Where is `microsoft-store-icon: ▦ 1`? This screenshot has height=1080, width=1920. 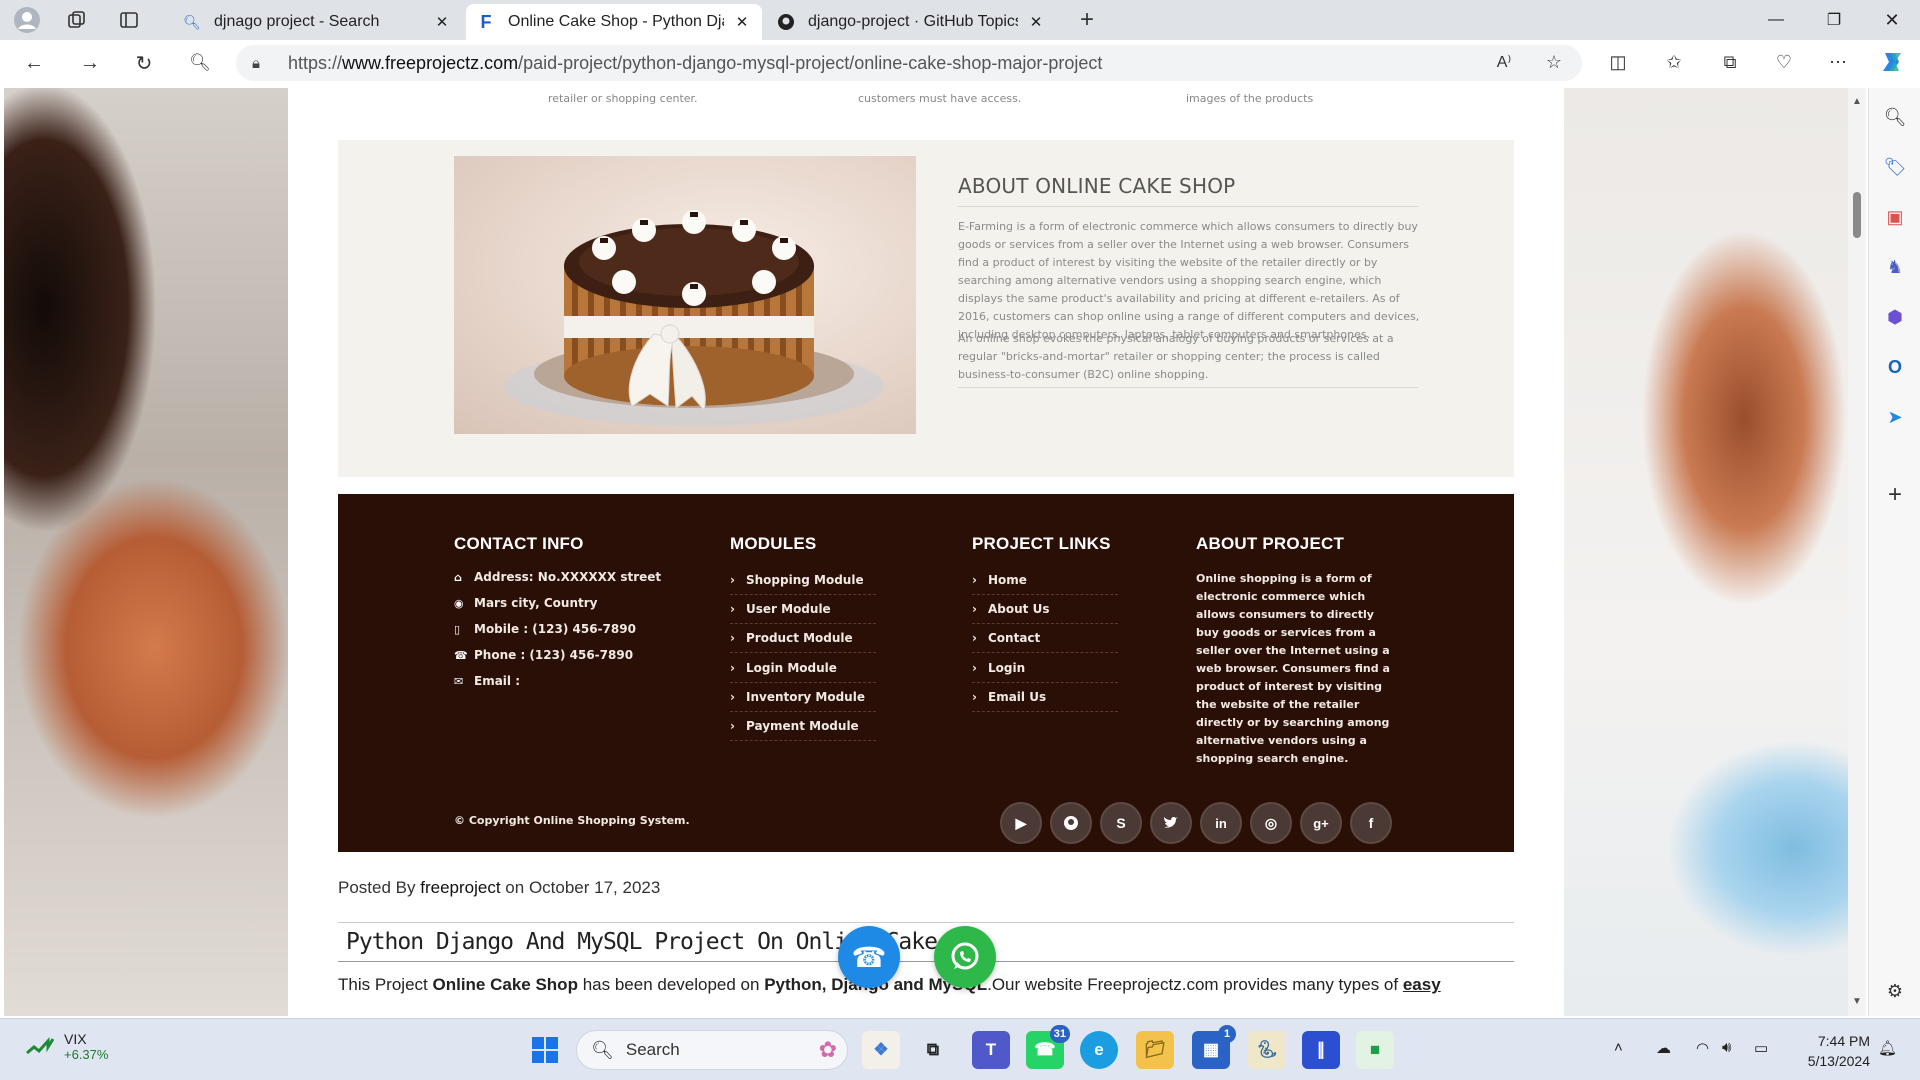 microsoft-store-icon: ▦ 1 is located at coordinates (1214, 1047).